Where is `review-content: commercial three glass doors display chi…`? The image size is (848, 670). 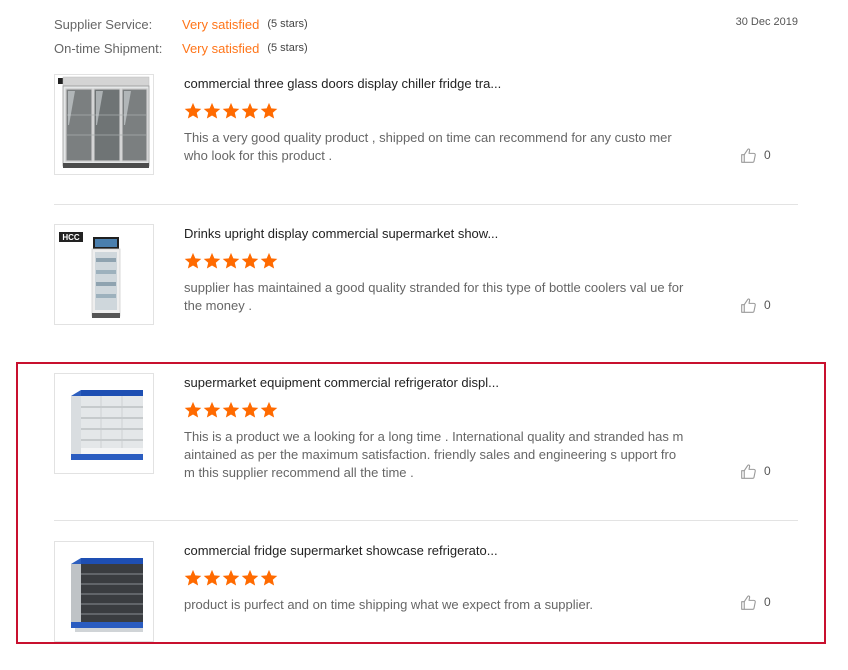
review-content: commercial three glass doors display chi… is located at coordinates (434, 120).